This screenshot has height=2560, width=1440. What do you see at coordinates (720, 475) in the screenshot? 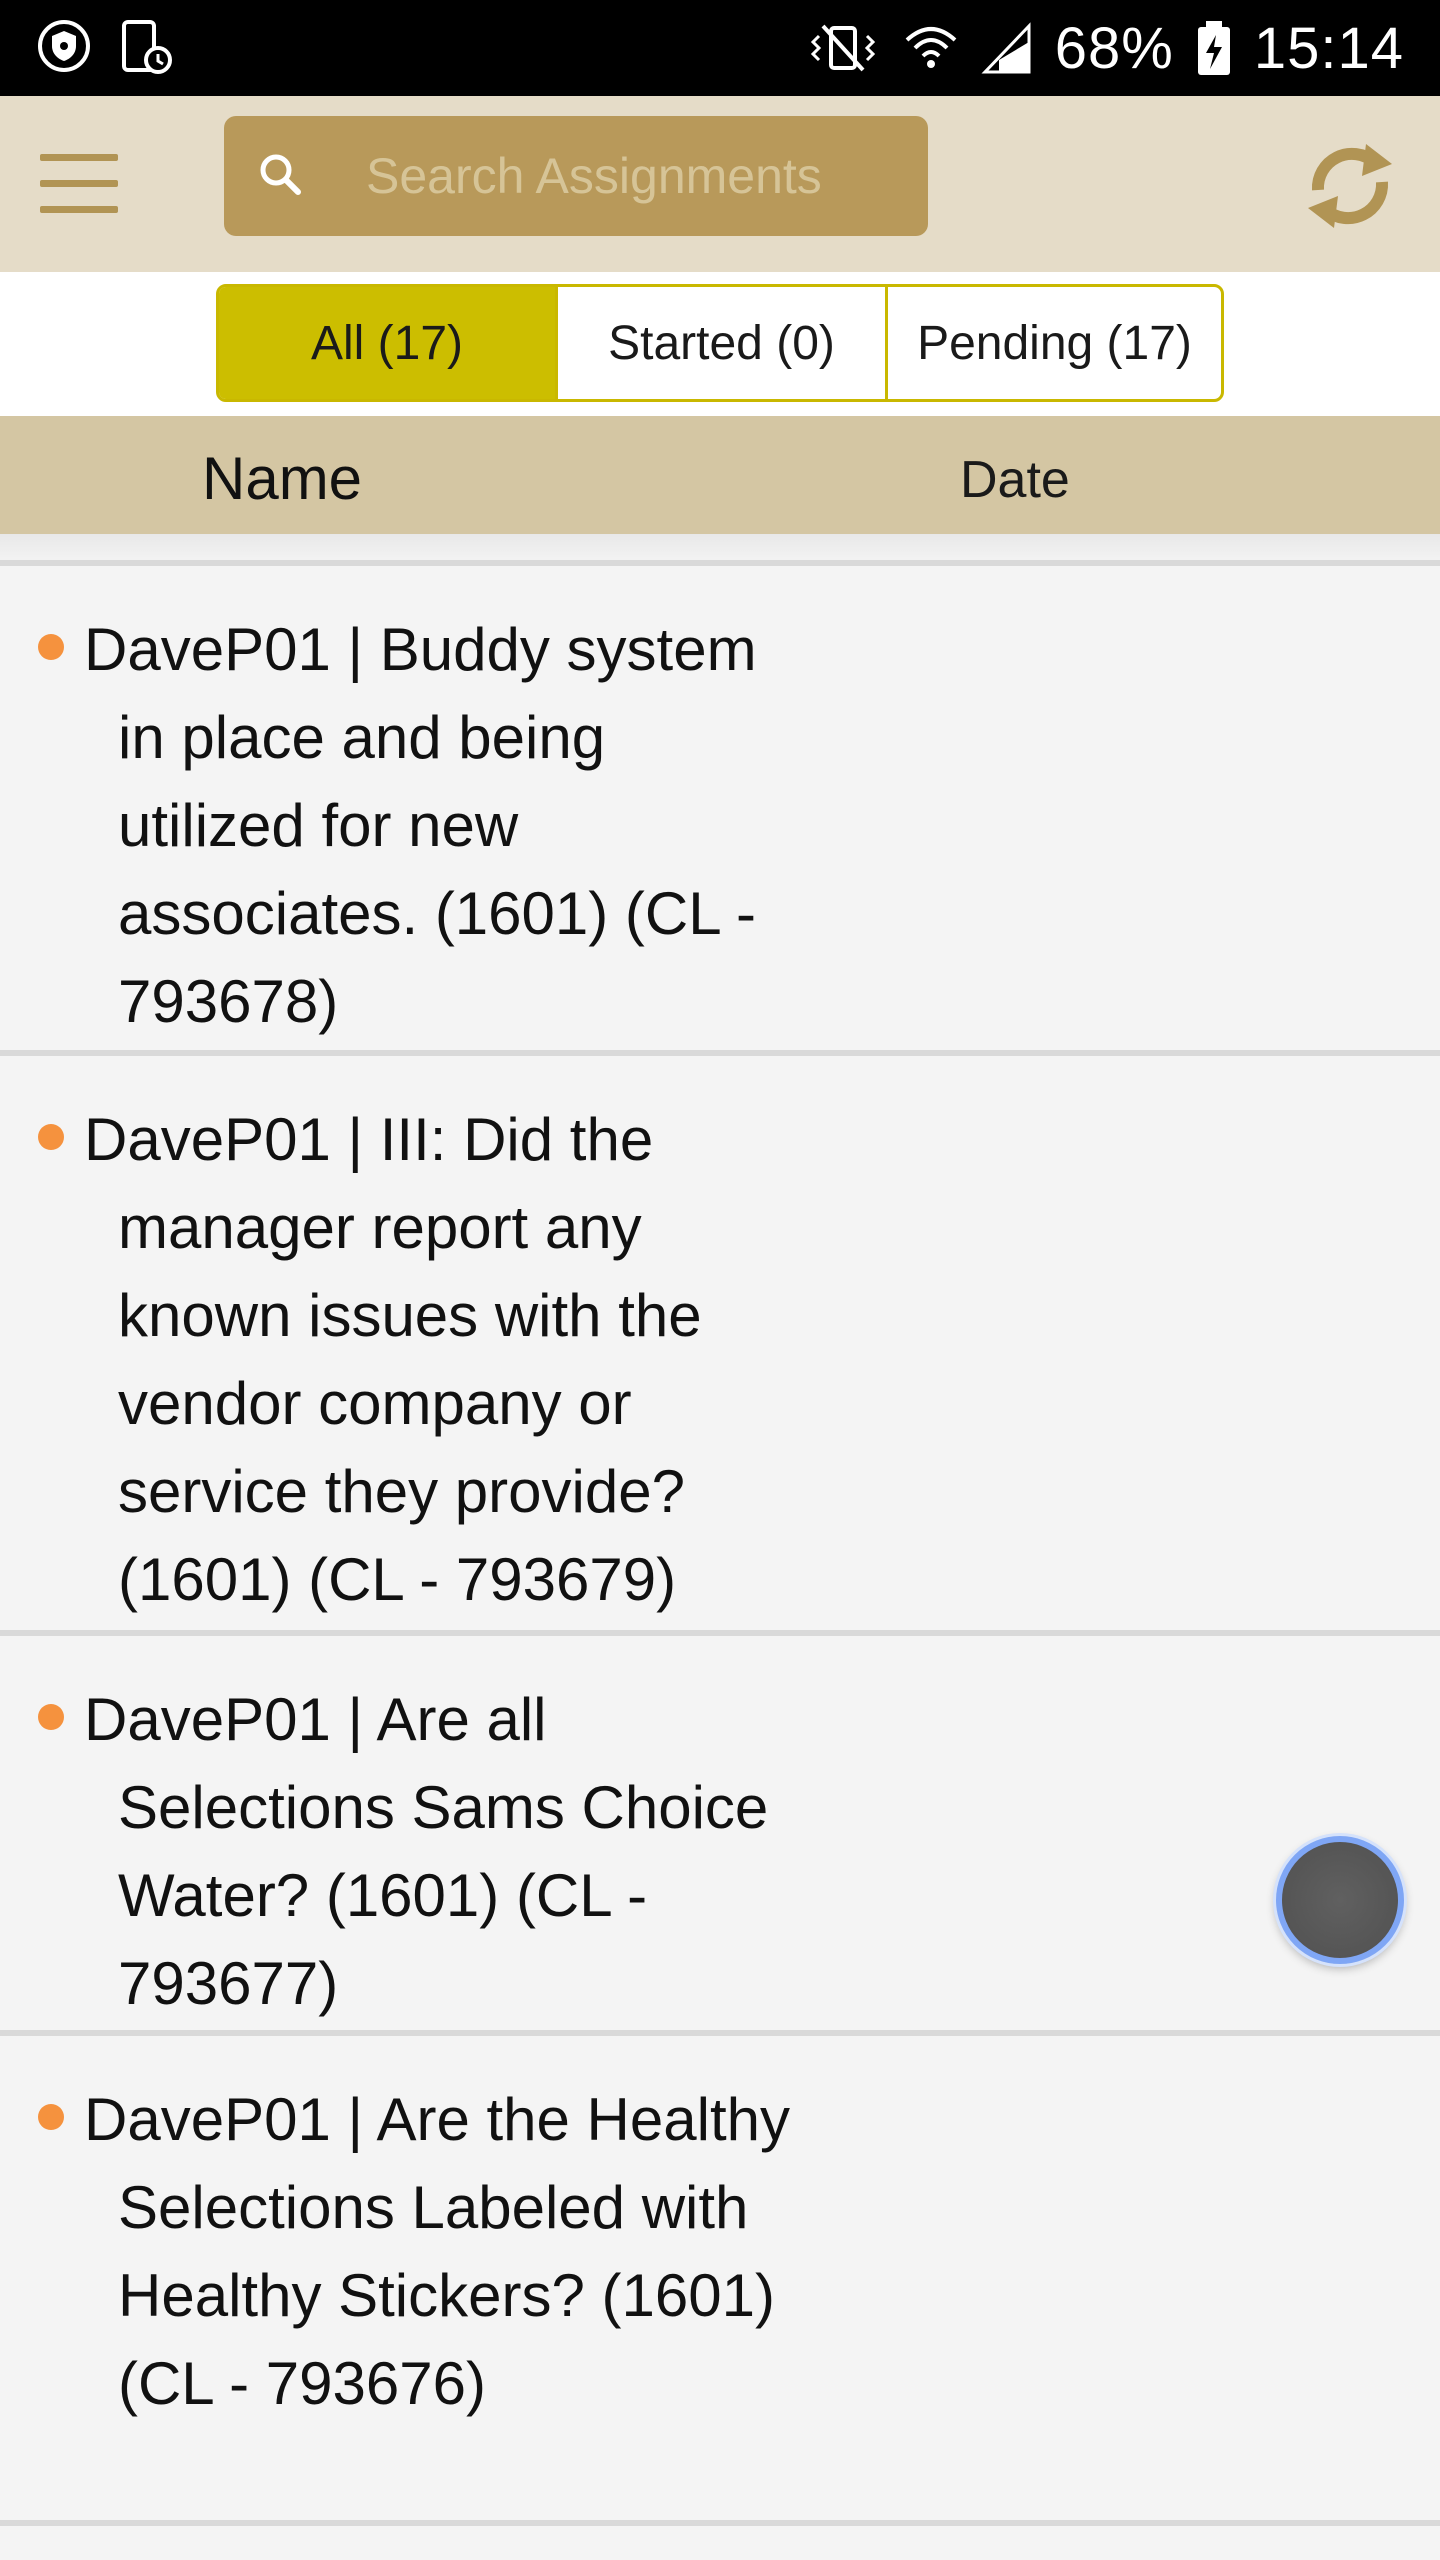
I see `column-header: Name Date` at bounding box center [720, 475].